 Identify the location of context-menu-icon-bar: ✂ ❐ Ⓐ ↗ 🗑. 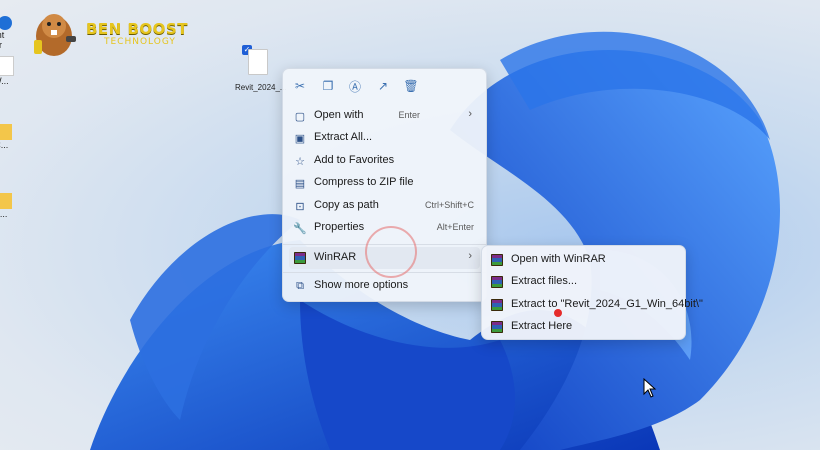
(384, 86).